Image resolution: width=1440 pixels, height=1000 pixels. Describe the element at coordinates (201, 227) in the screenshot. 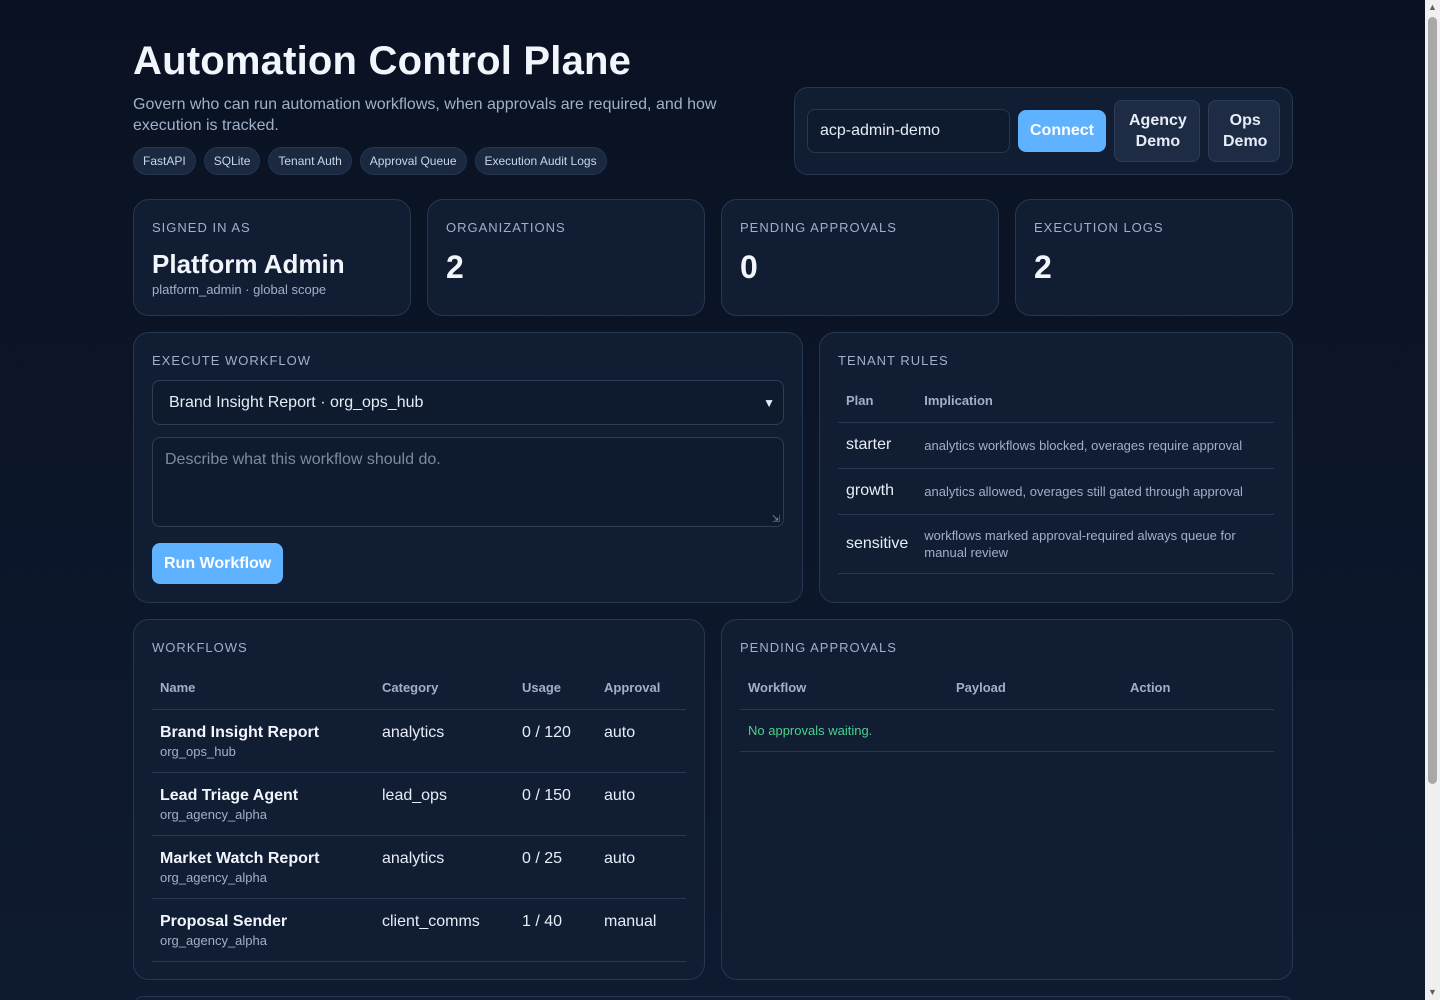

I see `stat-label: Signed in as` at that location.